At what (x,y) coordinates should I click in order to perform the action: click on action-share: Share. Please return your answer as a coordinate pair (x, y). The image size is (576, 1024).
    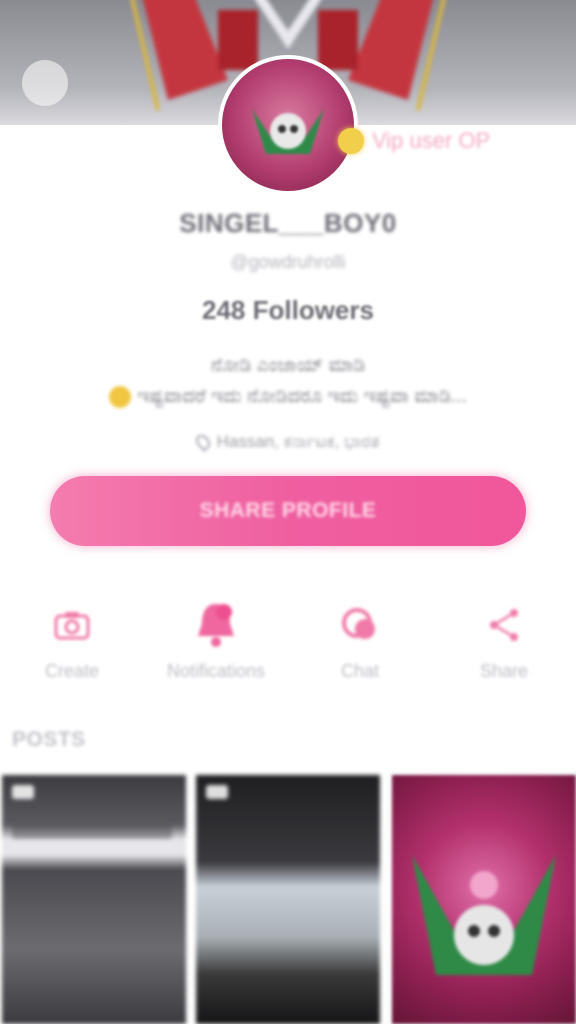
    Looking at the image, I should click on (504, 638).